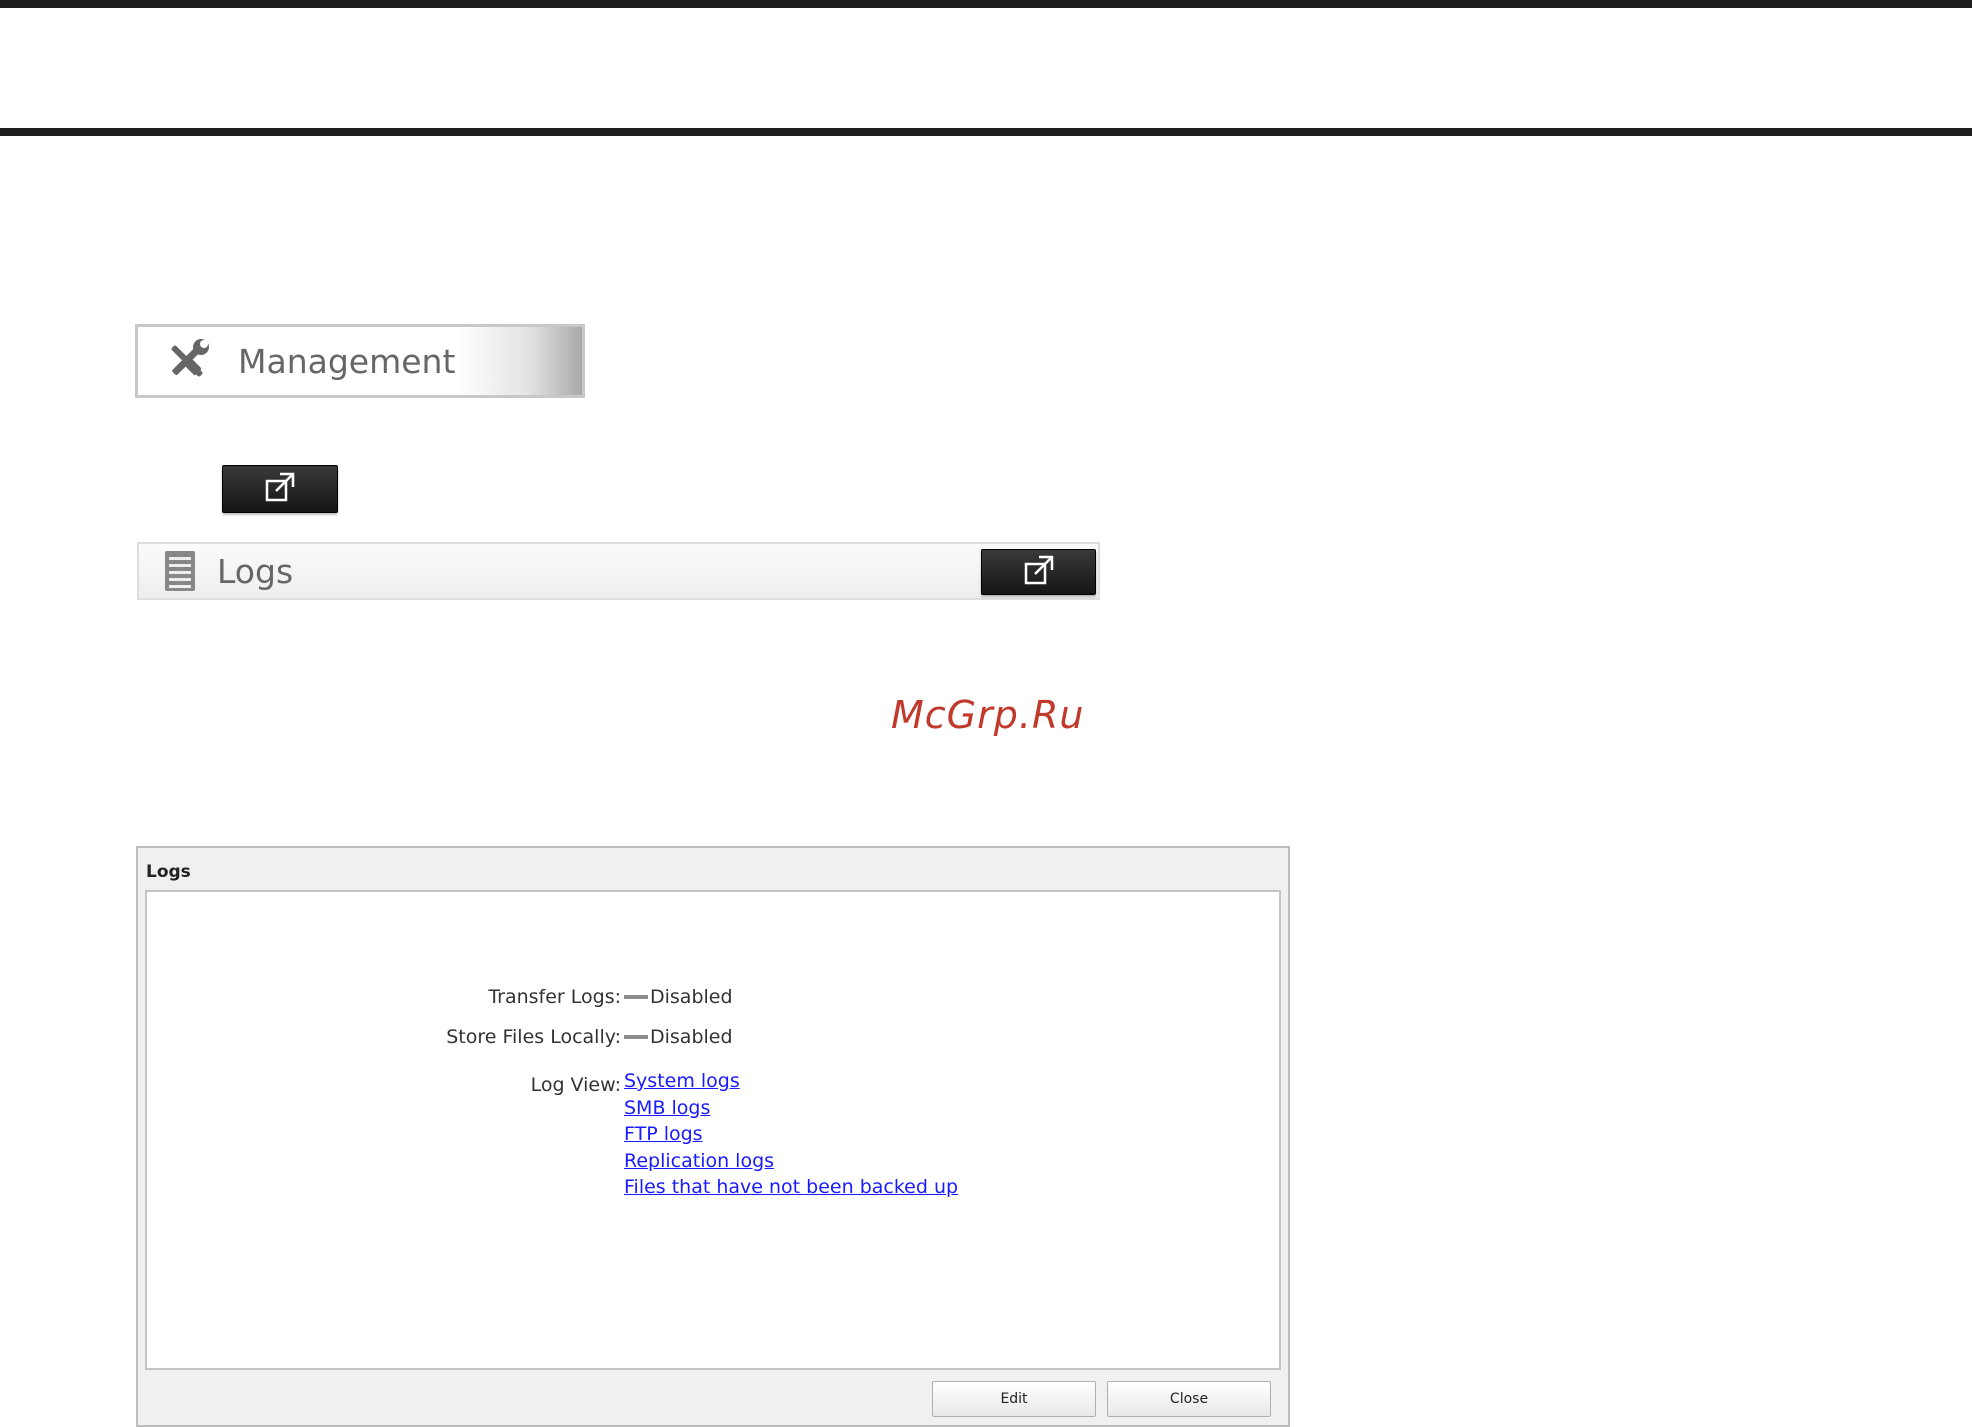 The image size is (1972, 1427). I want to click on dialog-title: Logs, so click(168, 872).